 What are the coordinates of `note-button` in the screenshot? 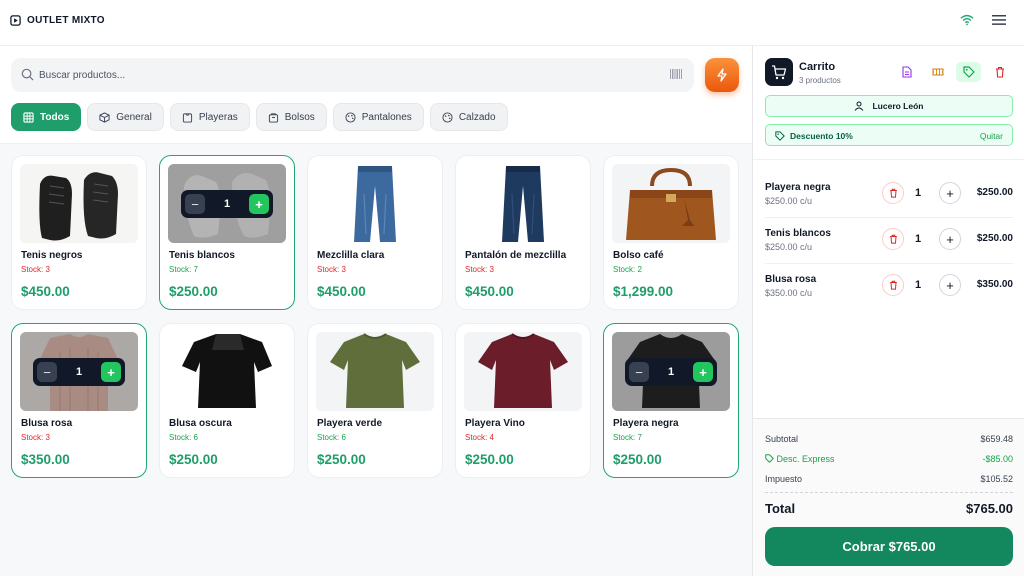 It's located at (906, 72).